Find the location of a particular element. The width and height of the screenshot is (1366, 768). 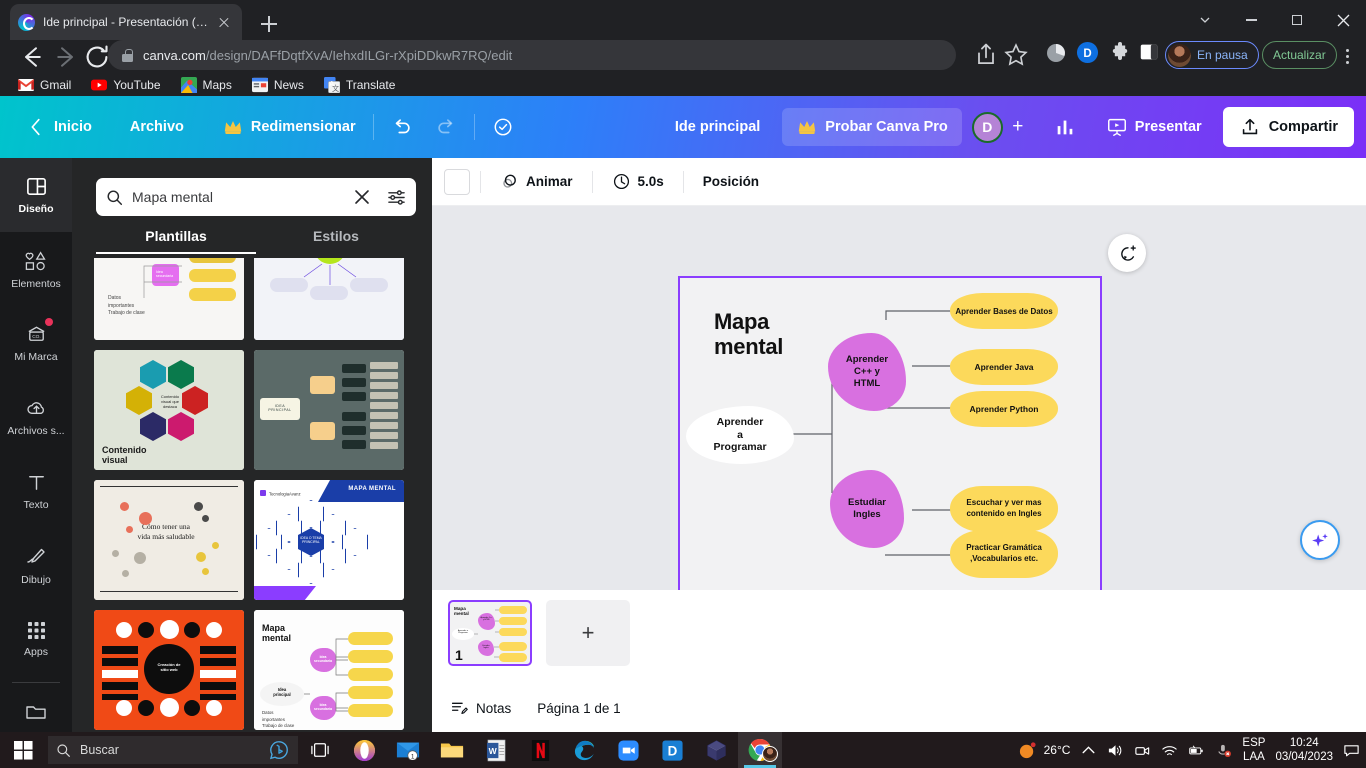

tab-plantillas: Plantillas is located at coordinates (176, 241).